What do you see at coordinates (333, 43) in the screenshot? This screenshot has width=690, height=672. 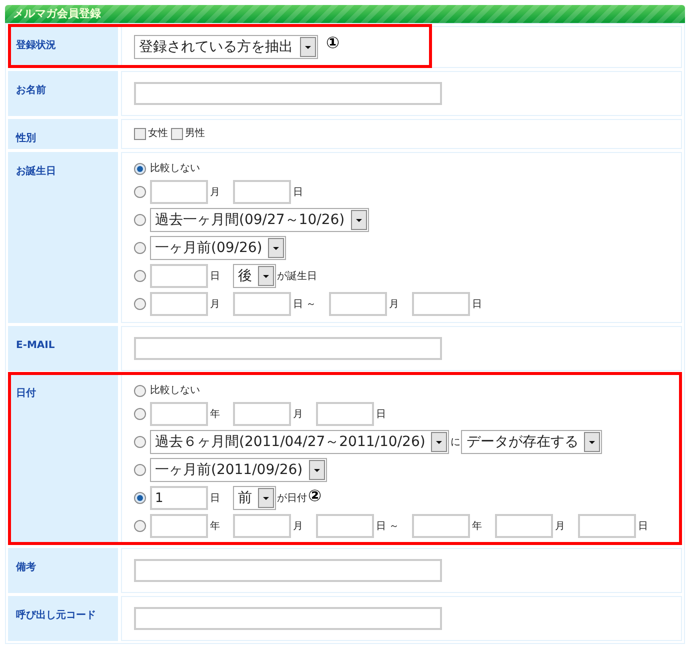 I see `annotation-number: ①` at bounding box center [333, 43].